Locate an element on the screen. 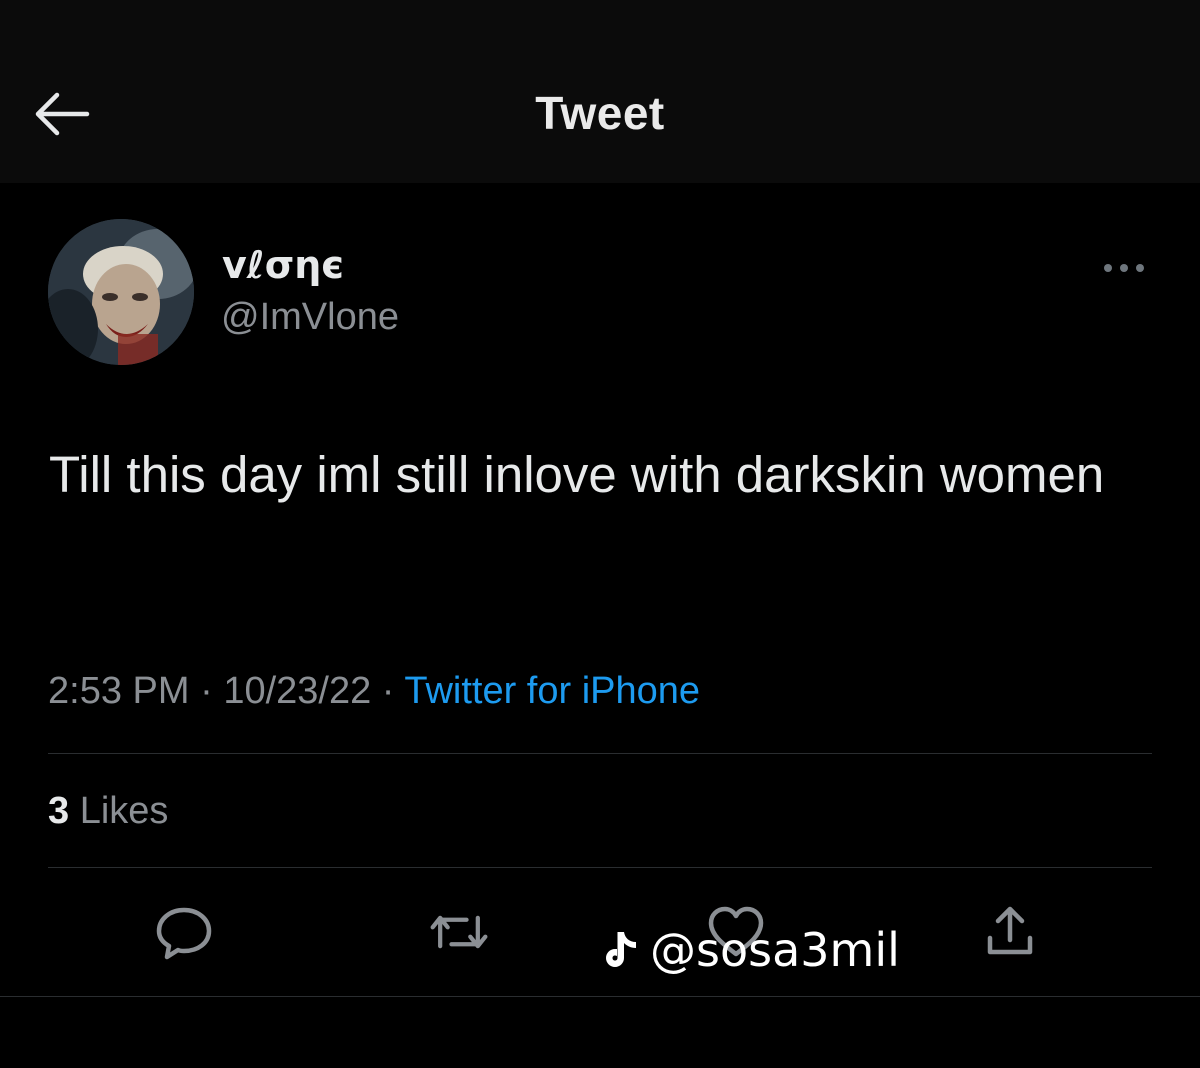 This screenshot has height=1068, width=1200. tweet-source-link: Twitter for iPhone is located at coordinates (552, 691).